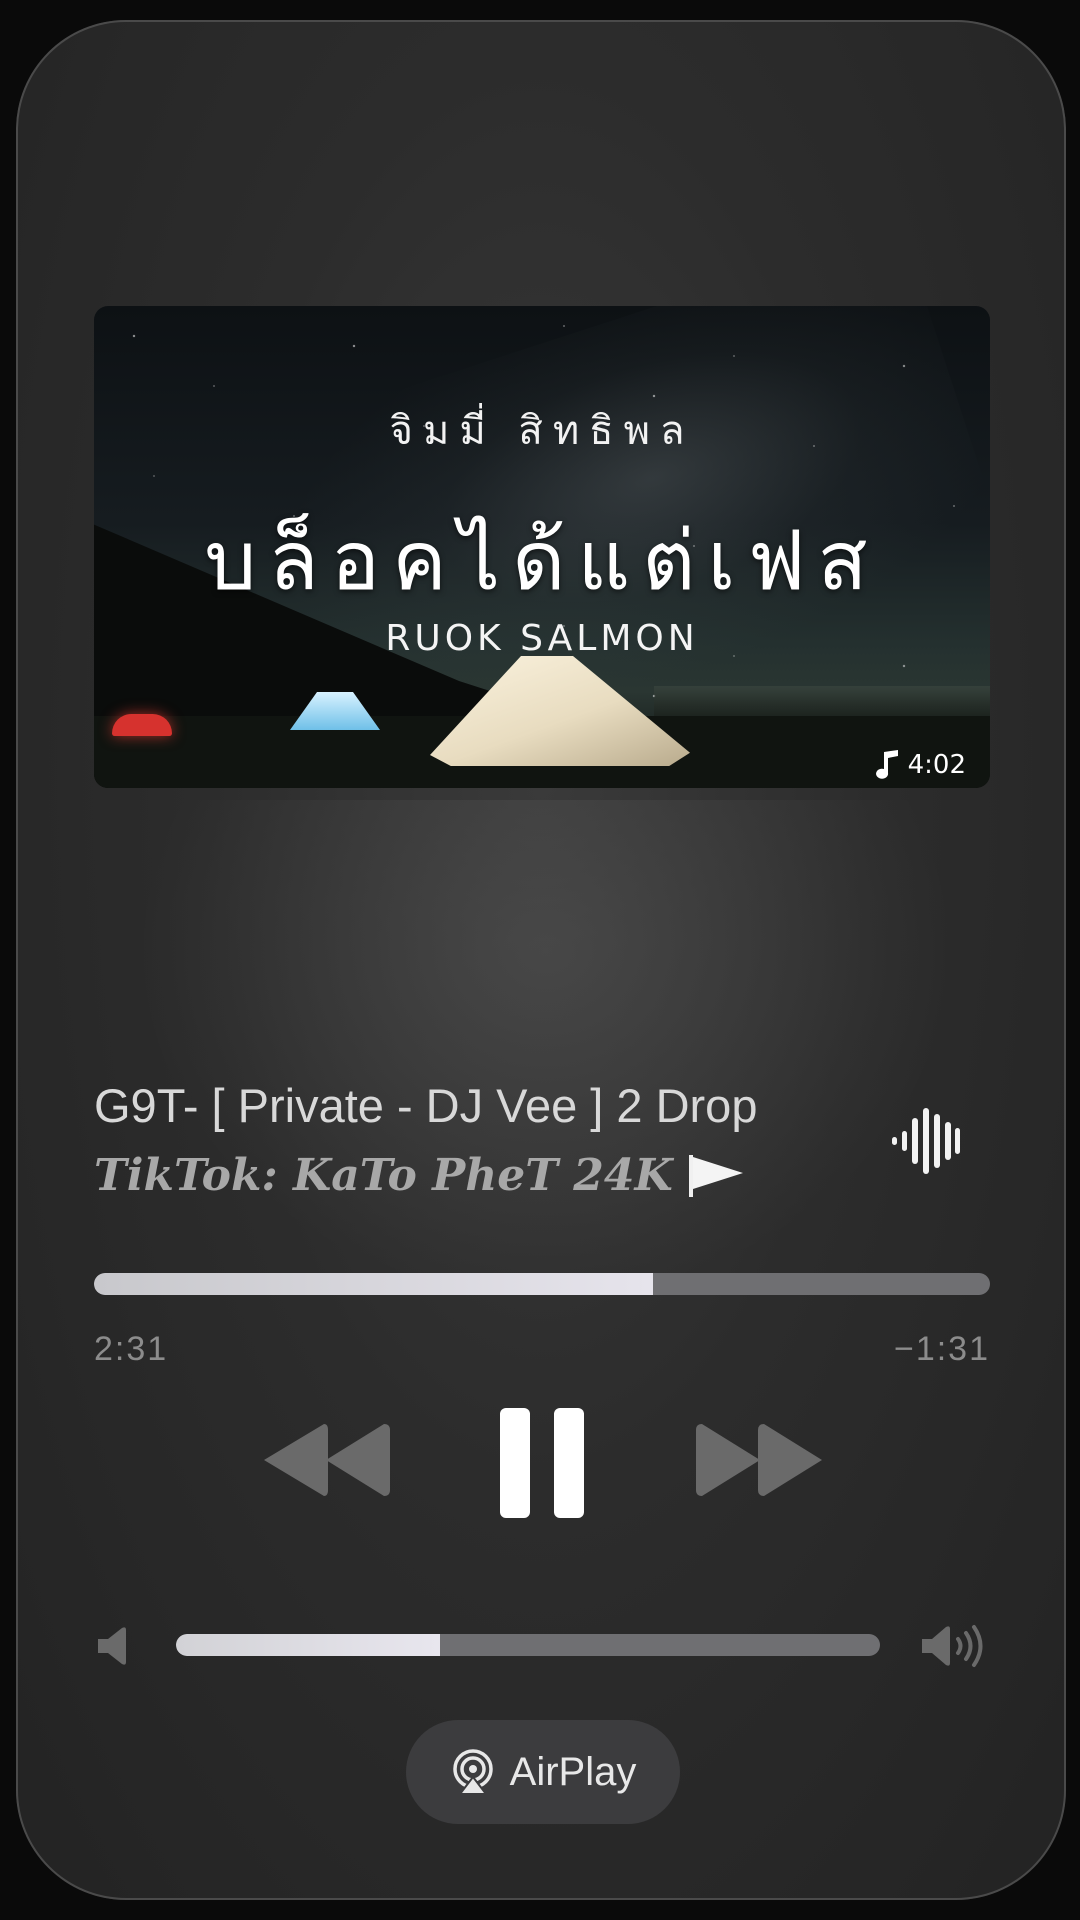 This screenshot has height=1920, width=1080. Describe the element at coordinates (112, 1646) in the screenshot. I see `speaker-low-icon` at that location.